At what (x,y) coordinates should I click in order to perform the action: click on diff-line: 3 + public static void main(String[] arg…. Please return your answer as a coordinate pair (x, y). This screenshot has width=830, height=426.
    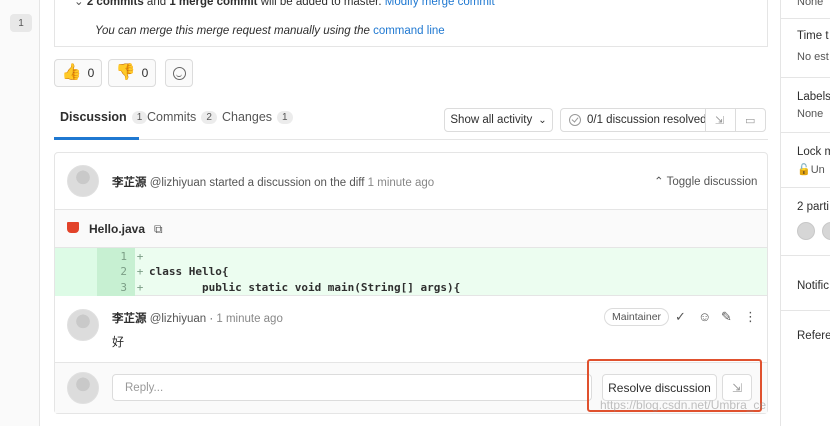
    Looking at the image, I should click on (278, 287).